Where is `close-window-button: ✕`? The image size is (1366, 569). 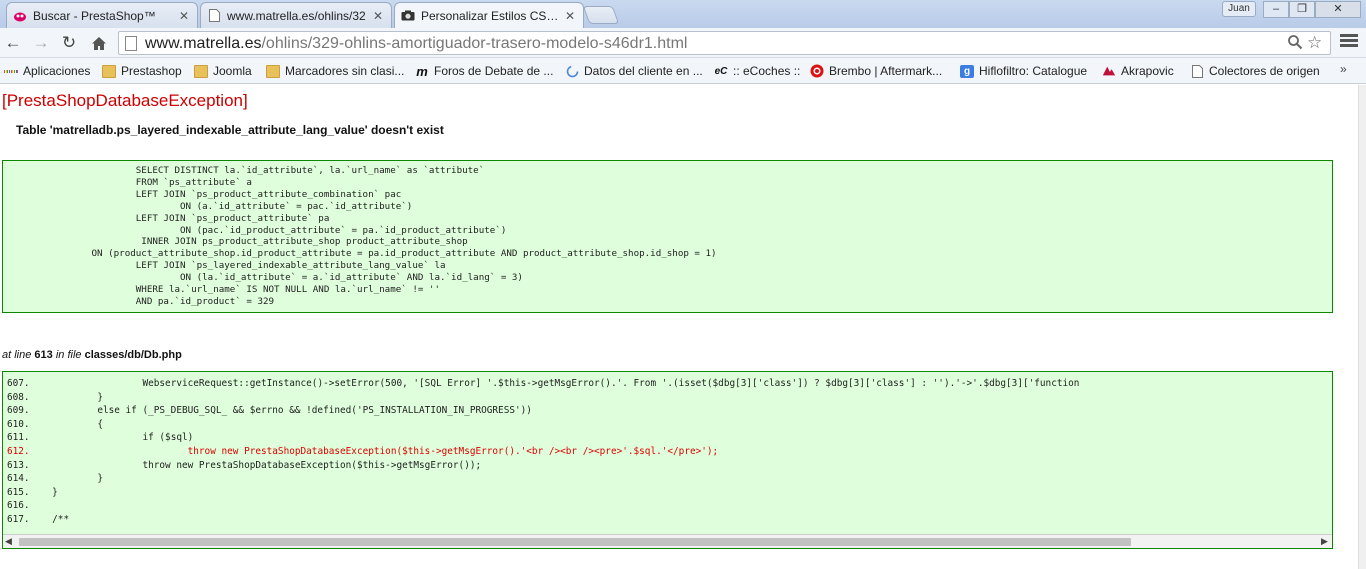 close-window-button: ✕ is located at coordinates (1338, 9).